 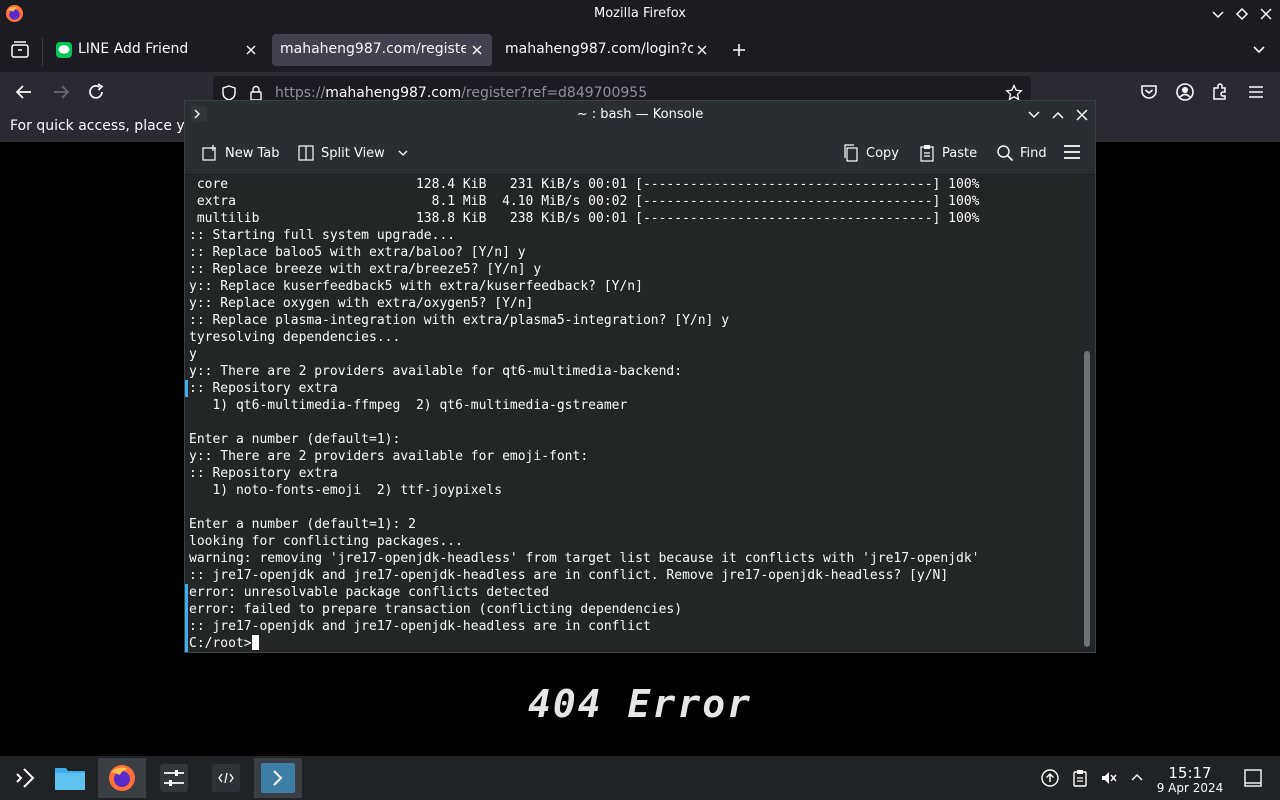 What do you see at coordinates (252, 153) in the screenshot?
I see `new-tab-label: New Tab` at bounding box center [252, 153].